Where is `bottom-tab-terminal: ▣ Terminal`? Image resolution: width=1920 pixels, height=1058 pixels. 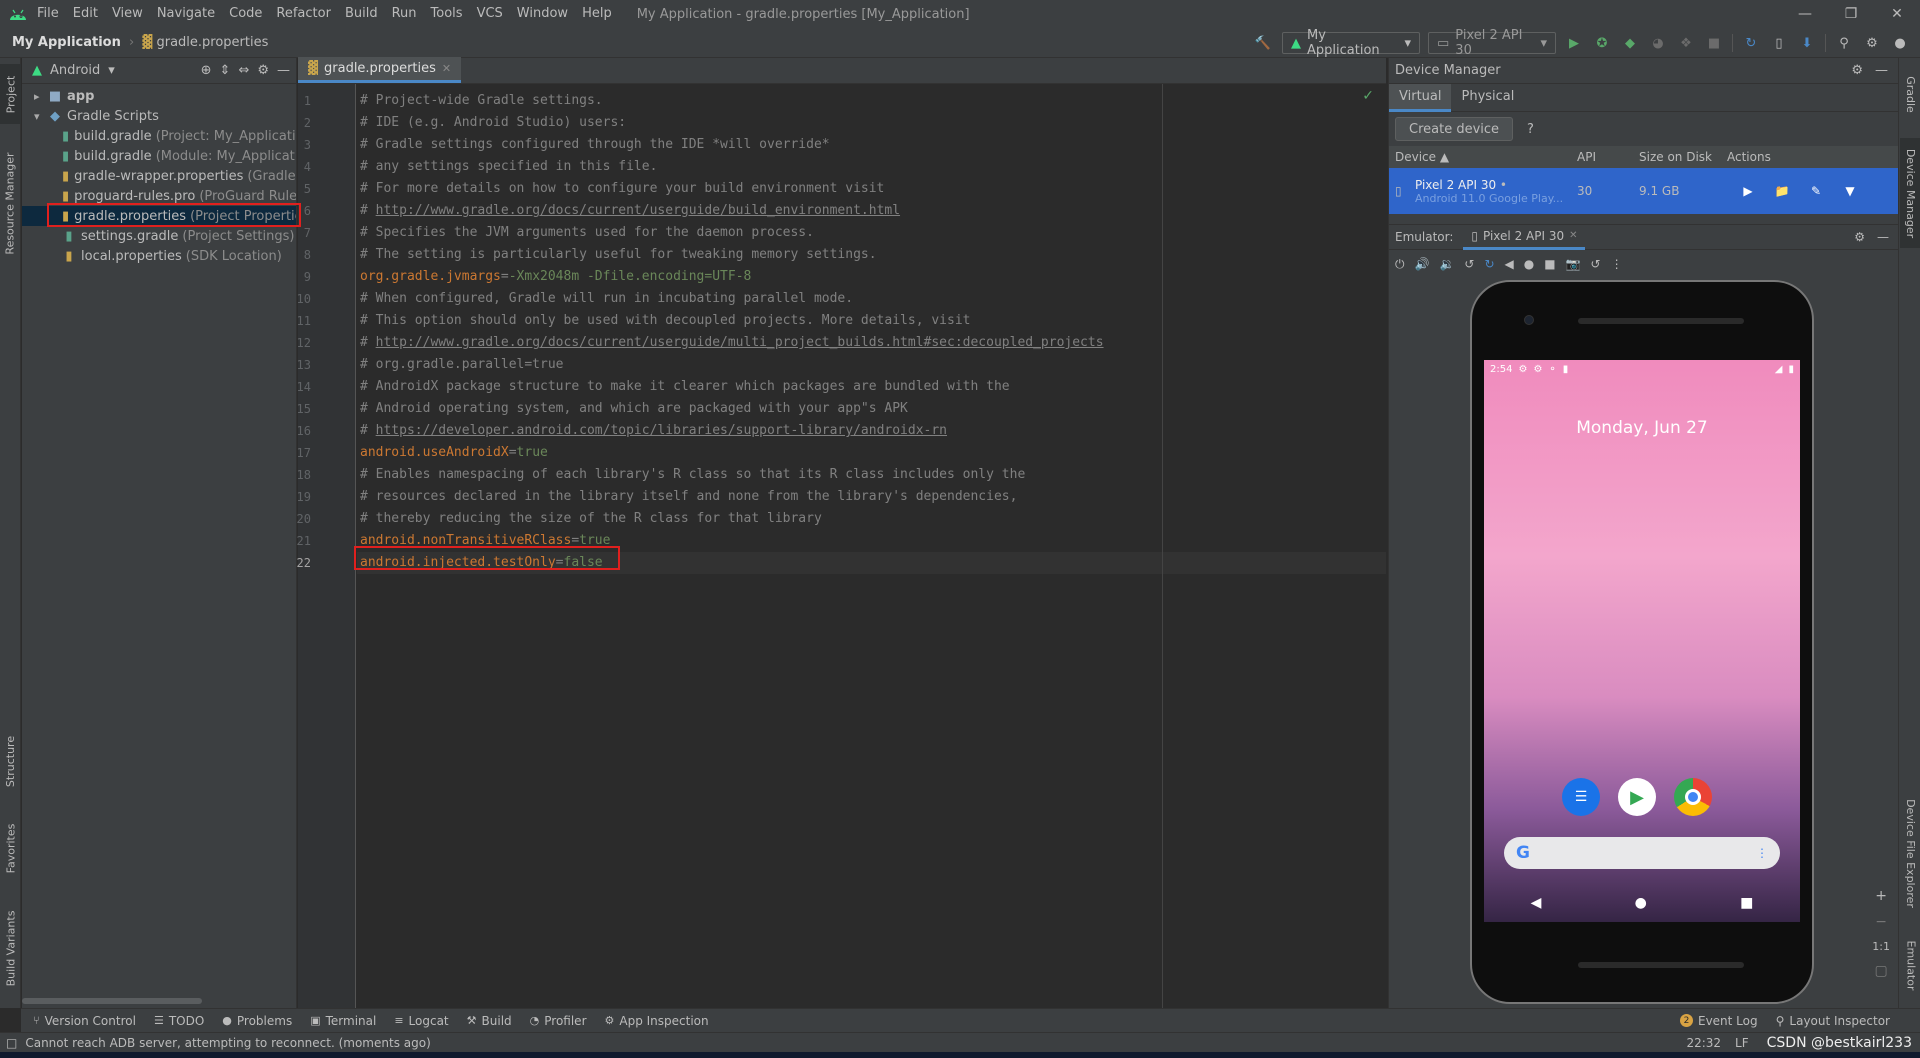 bottom-tab-terminal: ▣ Terminal is located at coordinates (343, 1021).